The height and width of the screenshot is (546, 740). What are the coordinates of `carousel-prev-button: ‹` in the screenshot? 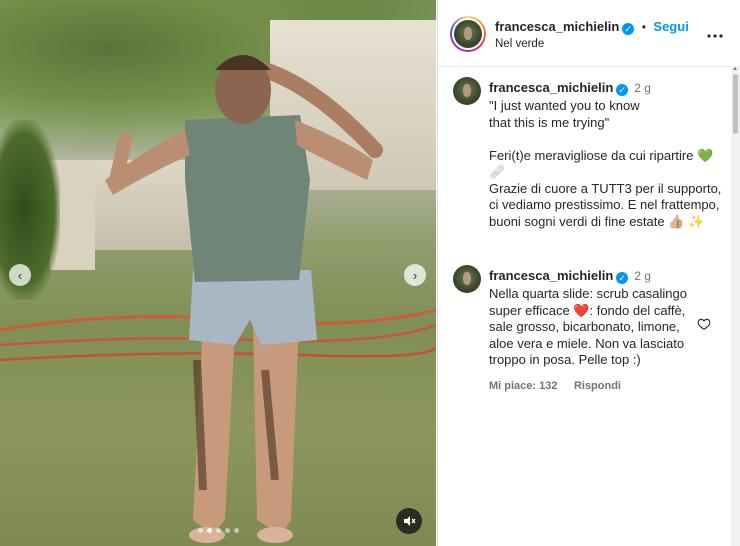 It's located at (20, 275).